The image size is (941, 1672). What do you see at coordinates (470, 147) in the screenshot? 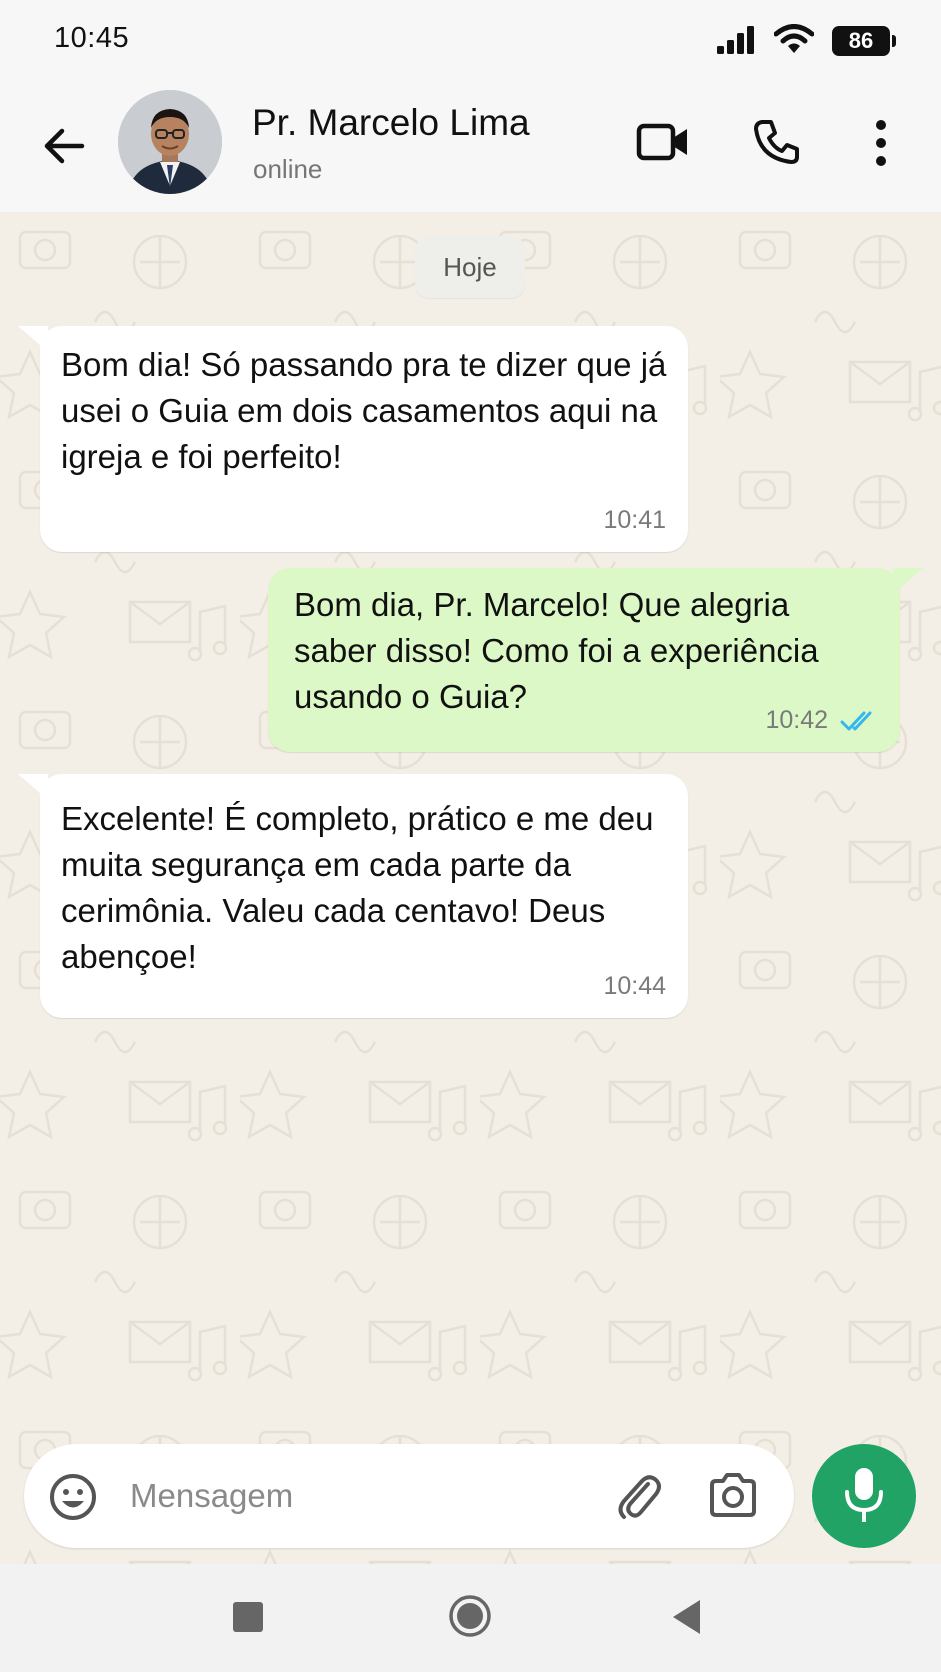
I see `chat-header: Pr. Marcelo Lima online` at bounding box center [470, 147].